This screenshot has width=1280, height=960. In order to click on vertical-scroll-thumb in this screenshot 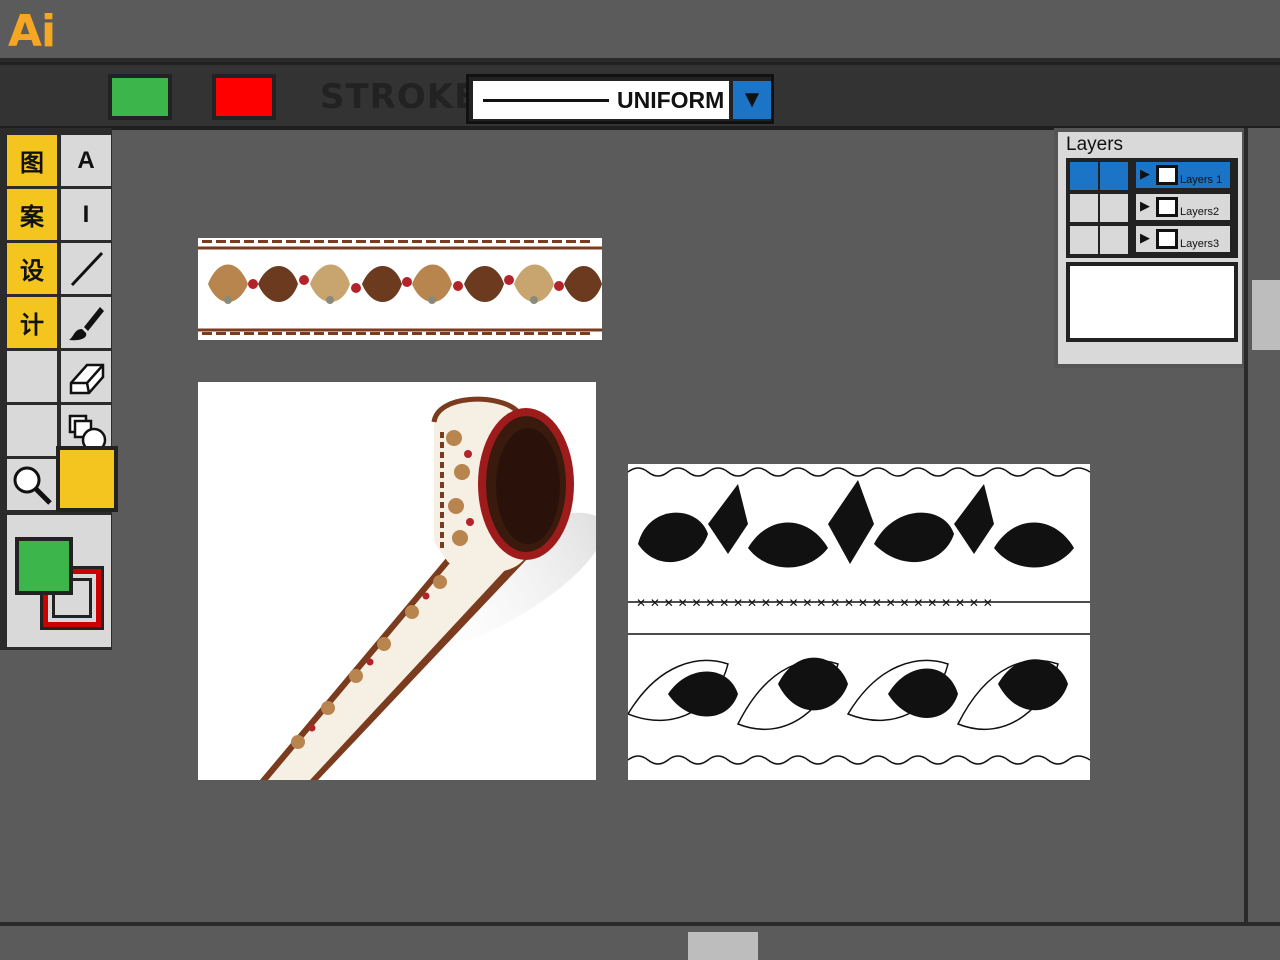, I will do `click(1266, 315)`.